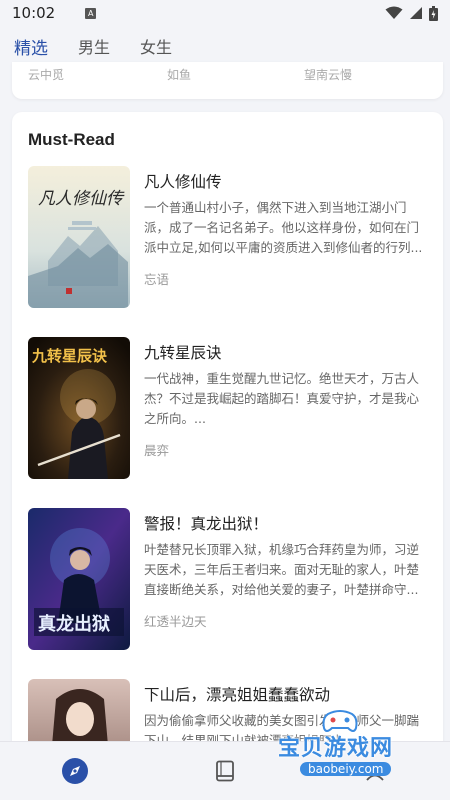 The image size is (450, 800). I want to click on watermark-url: baobeiy.com, so click(346, 769).